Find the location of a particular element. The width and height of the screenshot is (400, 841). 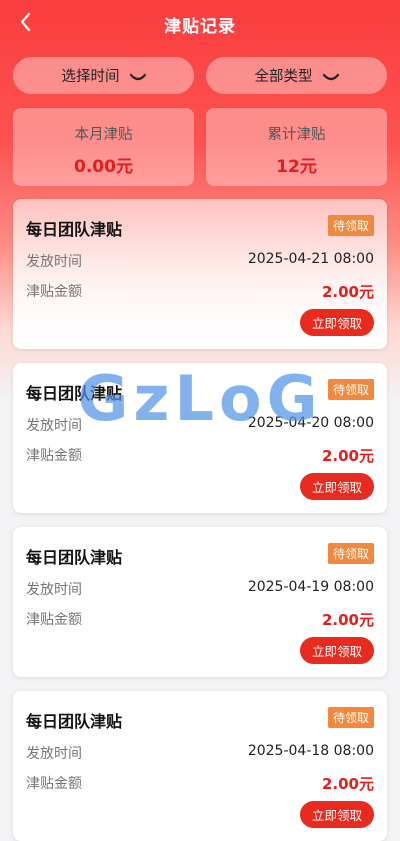

type-filter-dropdown: 全部类型 is located at coordinates (296, 75).